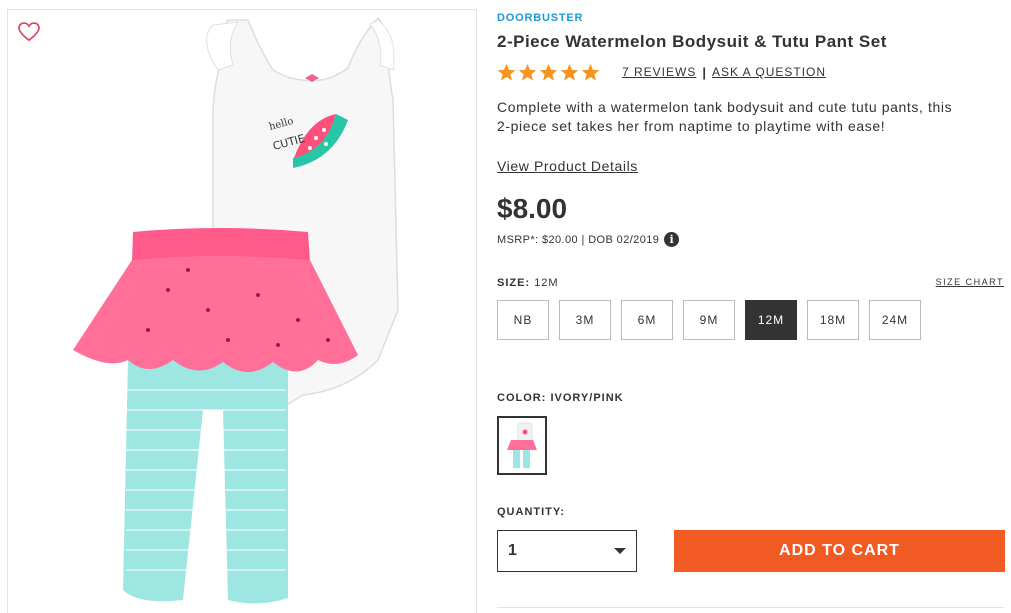 This screenshot has height=613, width=1011. Describe the element at coordinates (528, 283) in the screenshot. I see `size-label: SIZE: 12M` at that location.